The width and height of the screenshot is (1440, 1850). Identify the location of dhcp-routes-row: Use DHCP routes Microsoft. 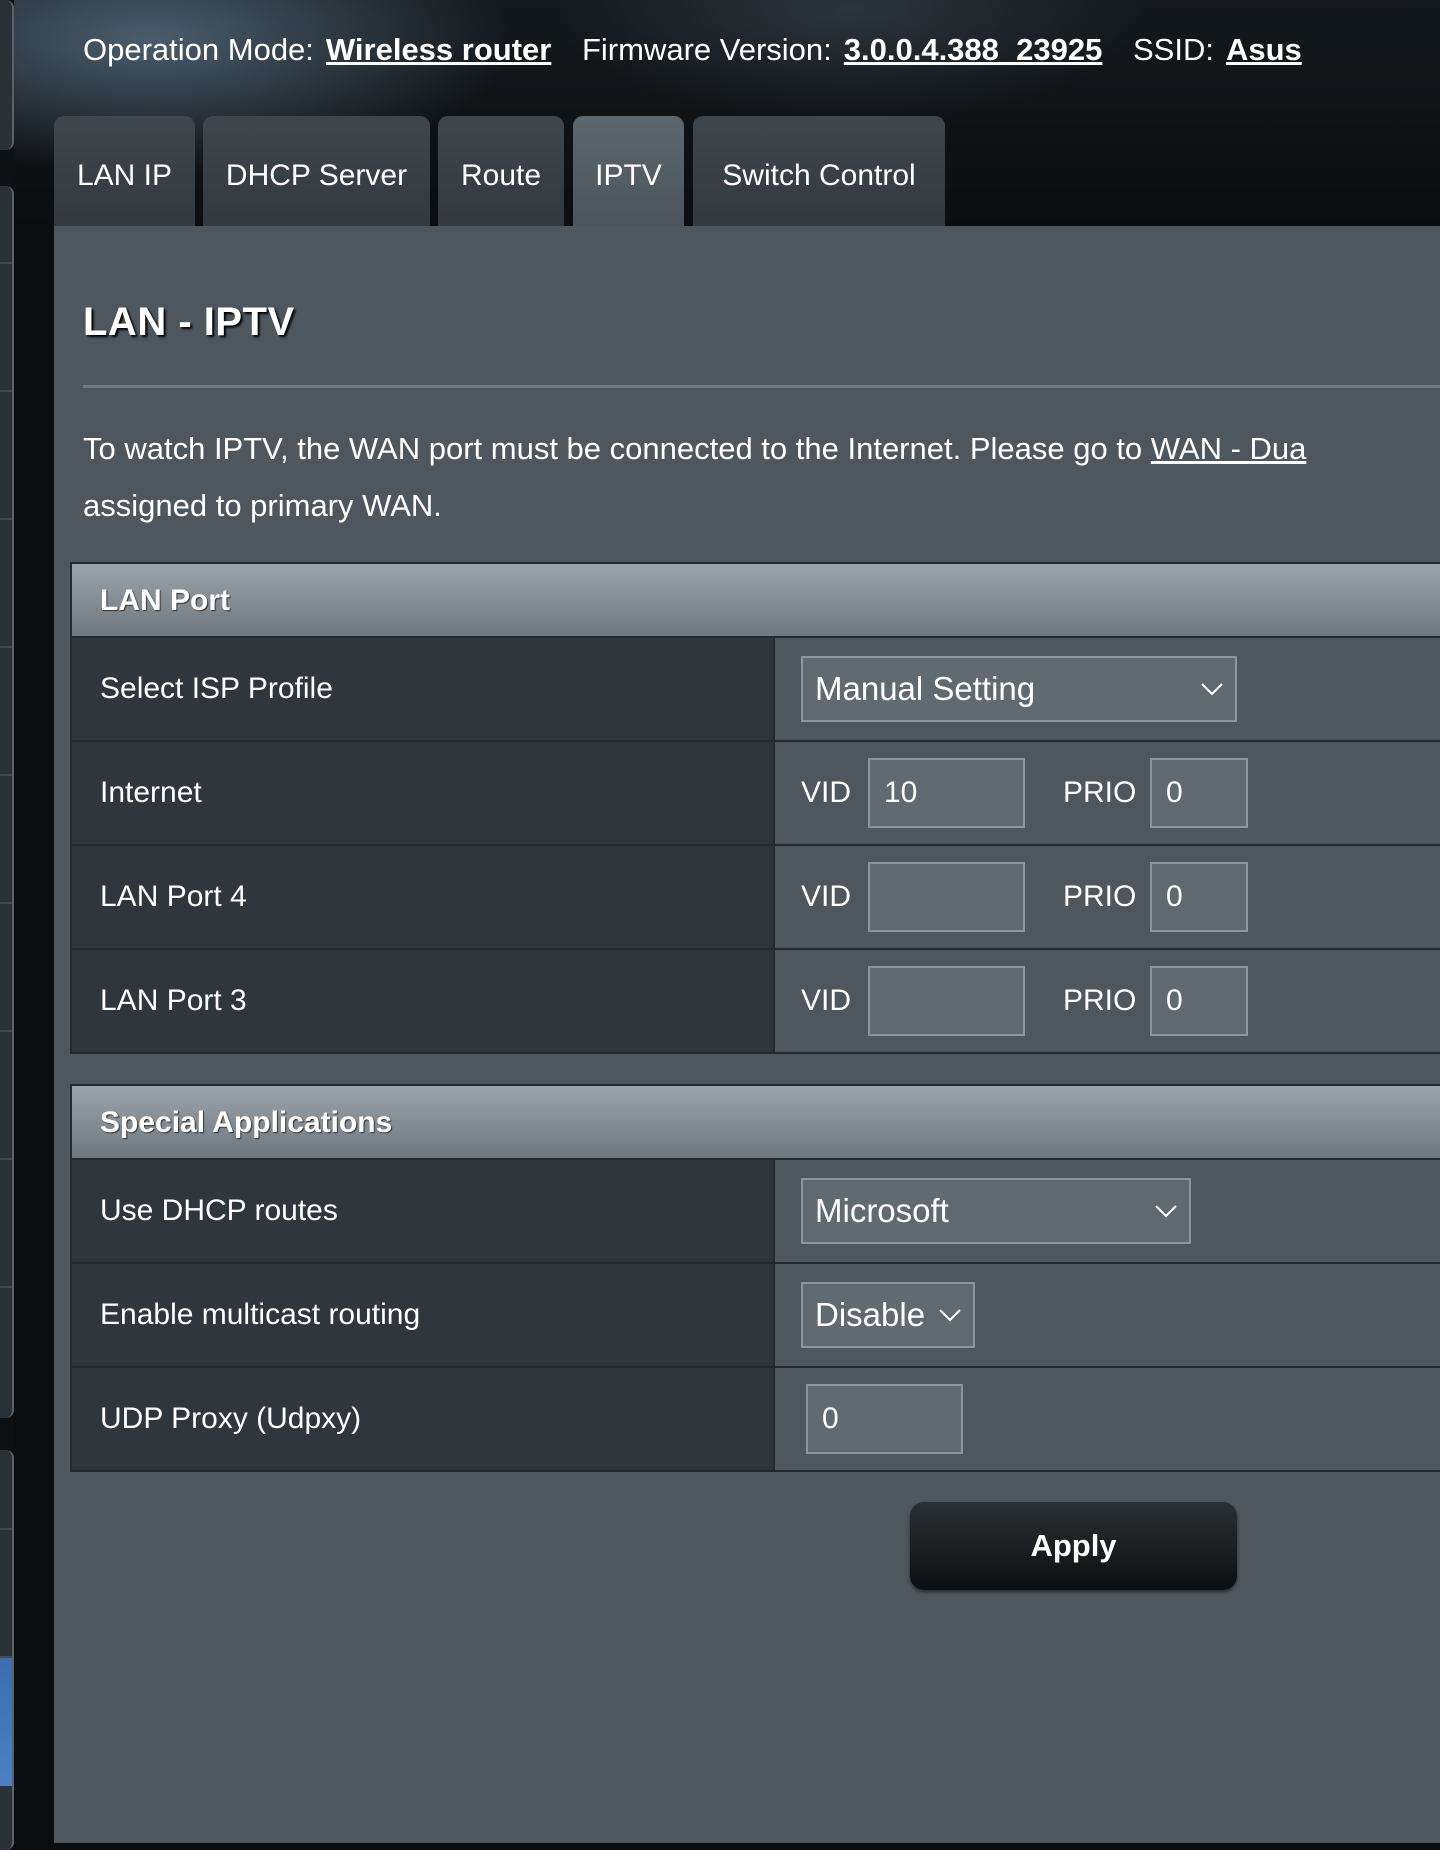
(756, 1211).